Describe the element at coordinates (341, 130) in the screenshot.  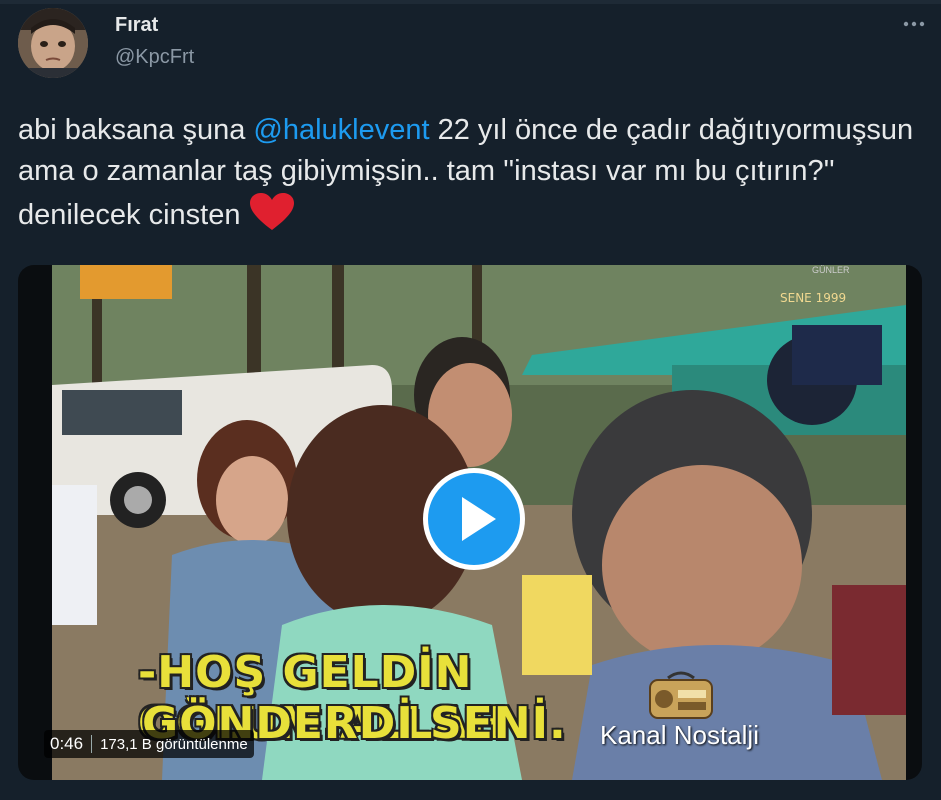
I see `mention-link: @haluklevent` at that location.